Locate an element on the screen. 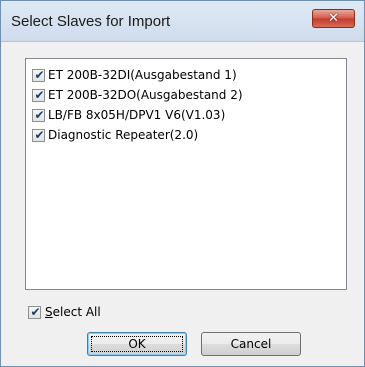  mnemonic-letter: S is located at coordinates (49, 312).